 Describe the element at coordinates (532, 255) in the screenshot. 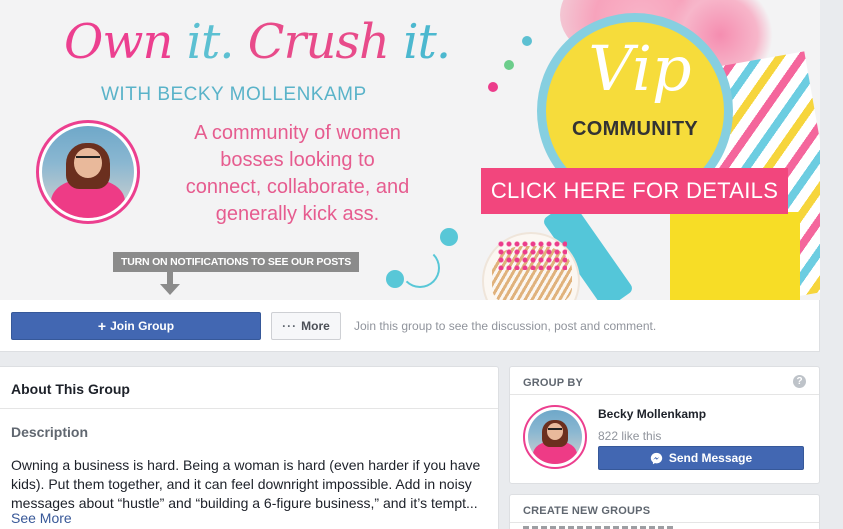

I see `match-heads-decoration` at that location.